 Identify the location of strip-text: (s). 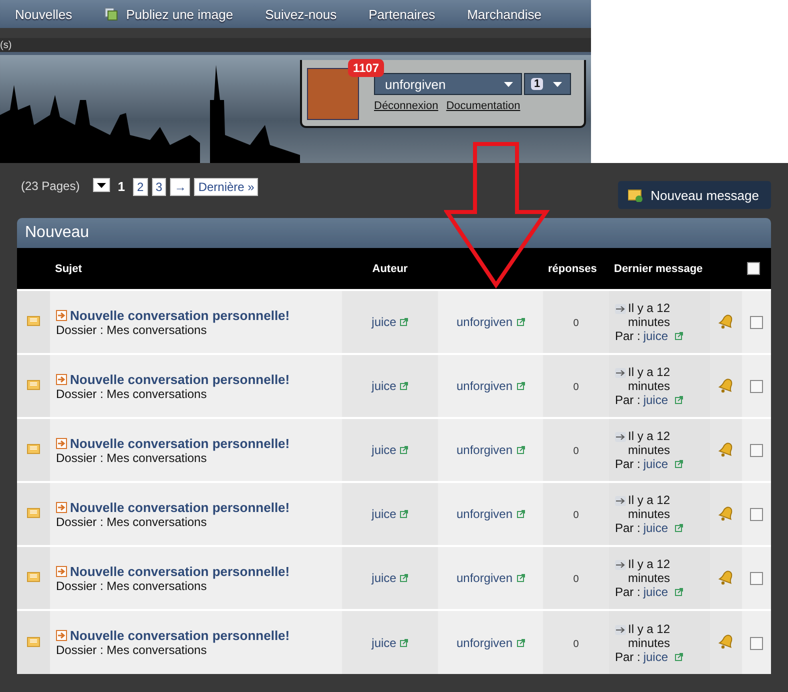
(6, 45).